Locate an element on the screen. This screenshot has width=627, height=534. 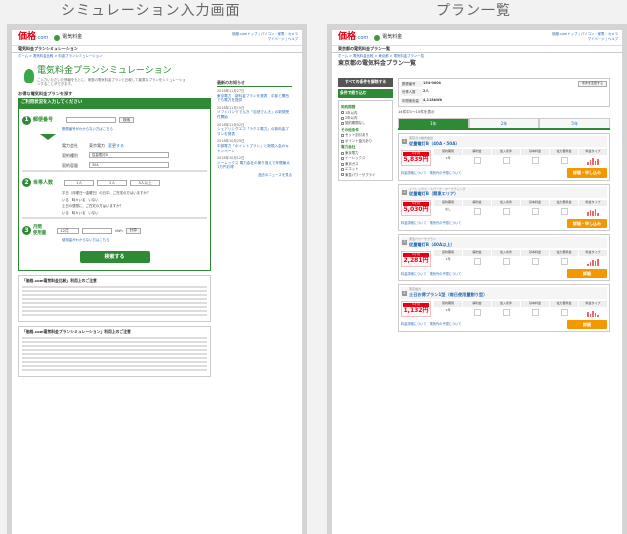
weekend-opt-1: いる is located at coordinates (65, 213).